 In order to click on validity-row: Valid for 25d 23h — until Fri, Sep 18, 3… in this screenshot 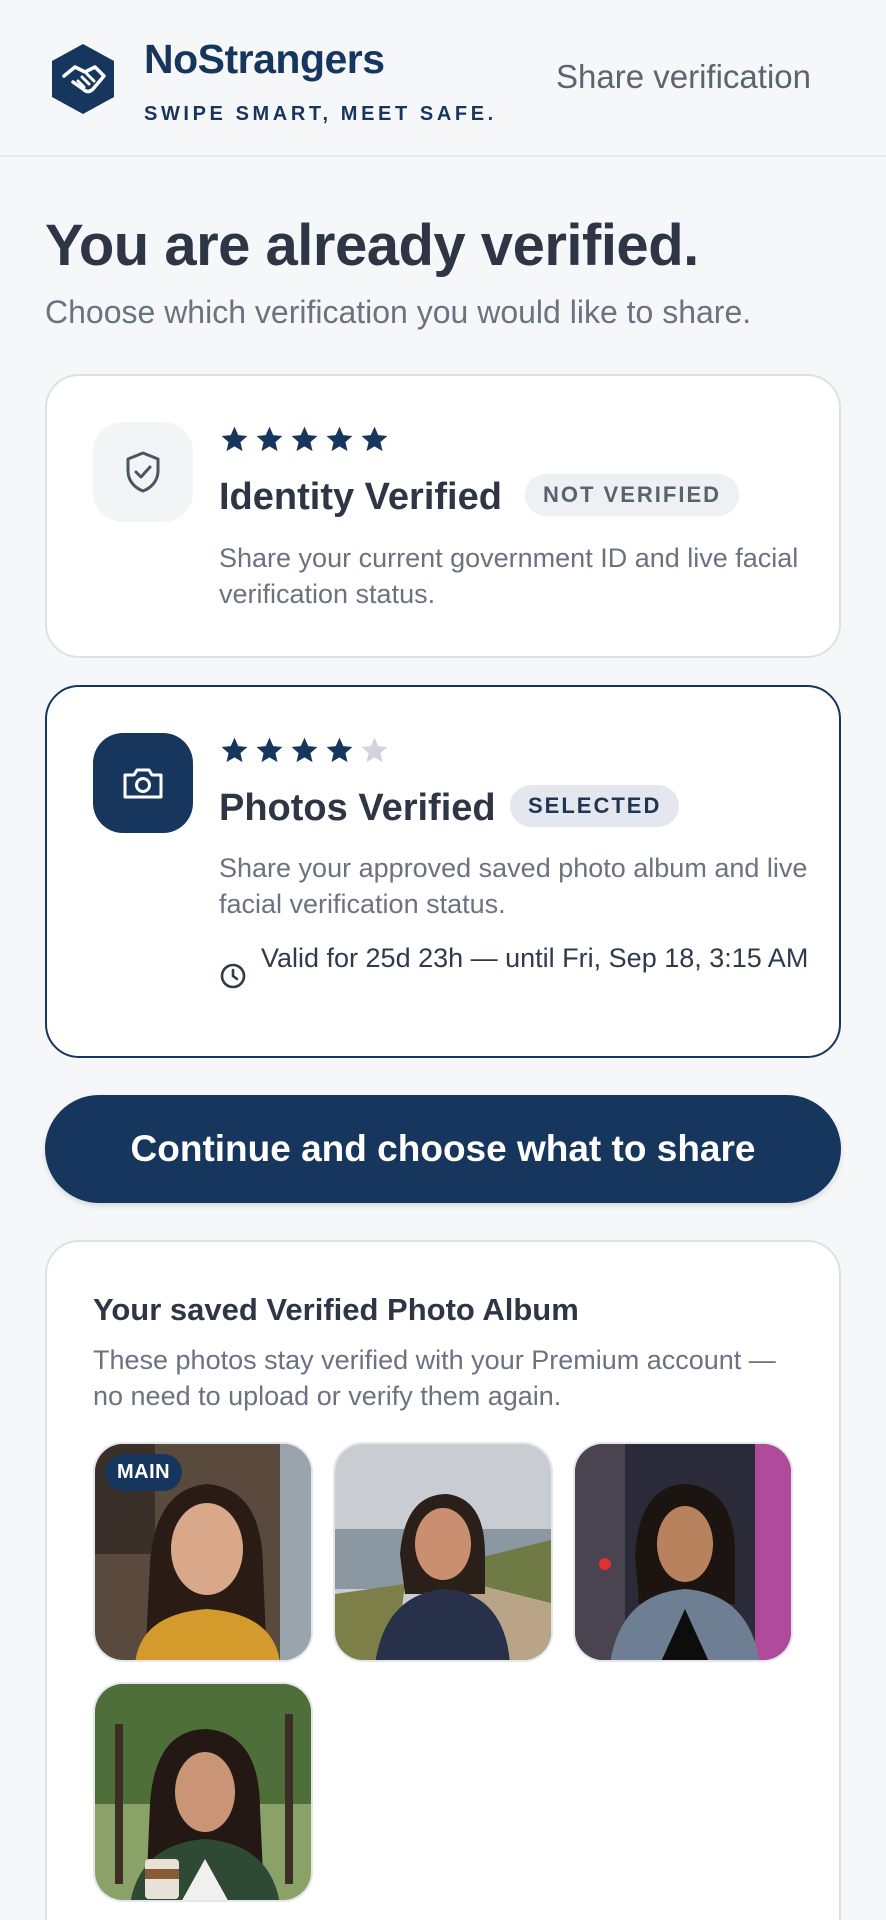, I will do `click(514, 965)`.